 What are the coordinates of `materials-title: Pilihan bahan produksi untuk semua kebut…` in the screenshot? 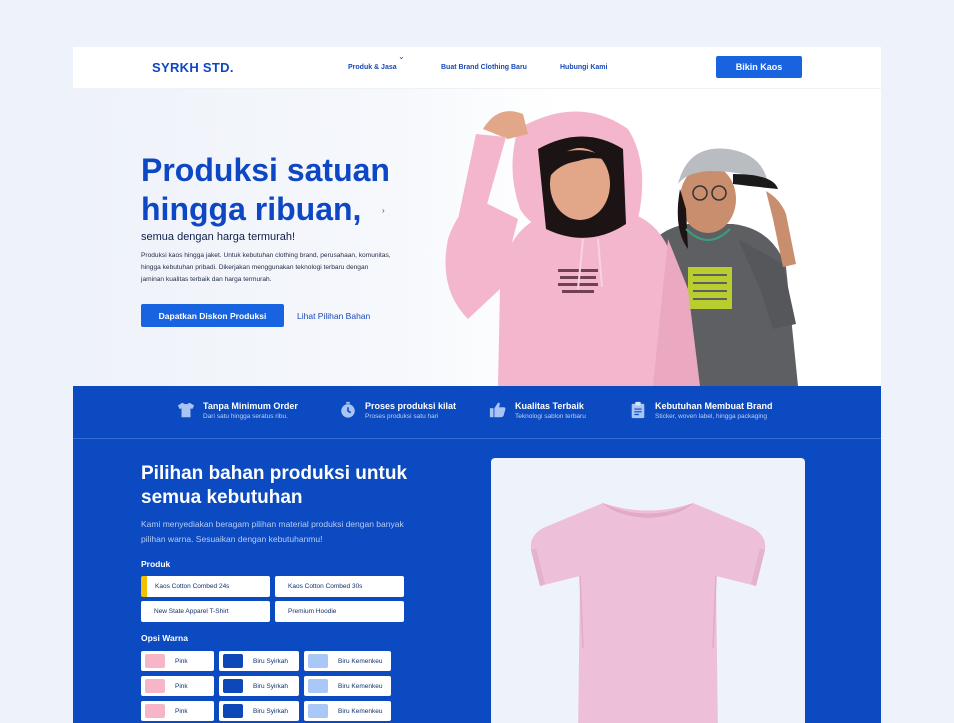 It's located at (274, 485).